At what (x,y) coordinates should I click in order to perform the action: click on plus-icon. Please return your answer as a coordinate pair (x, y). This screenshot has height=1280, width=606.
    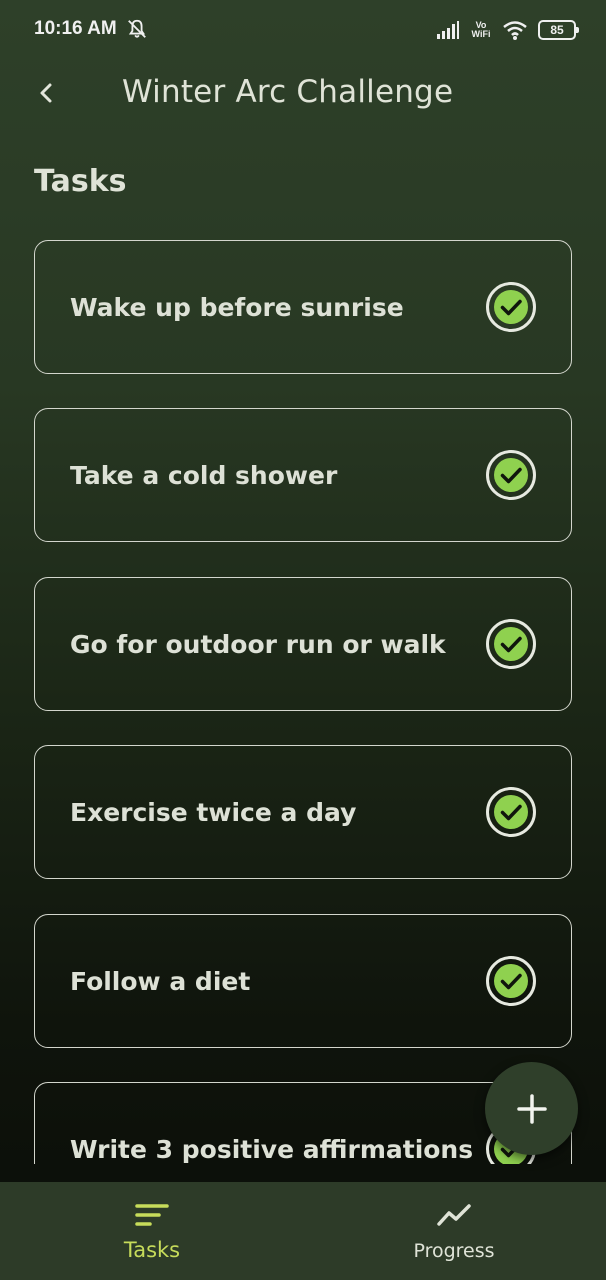
    Looking at the image, I should click on (531, 1108).